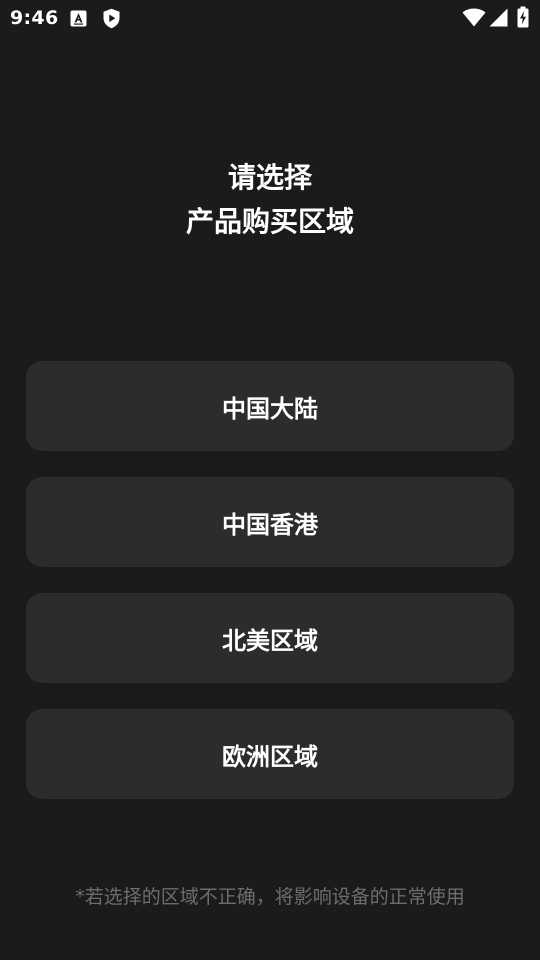 The image size is (540, 960). I want to click on region-button-europe: 欧洲区域, so click(270, 754).